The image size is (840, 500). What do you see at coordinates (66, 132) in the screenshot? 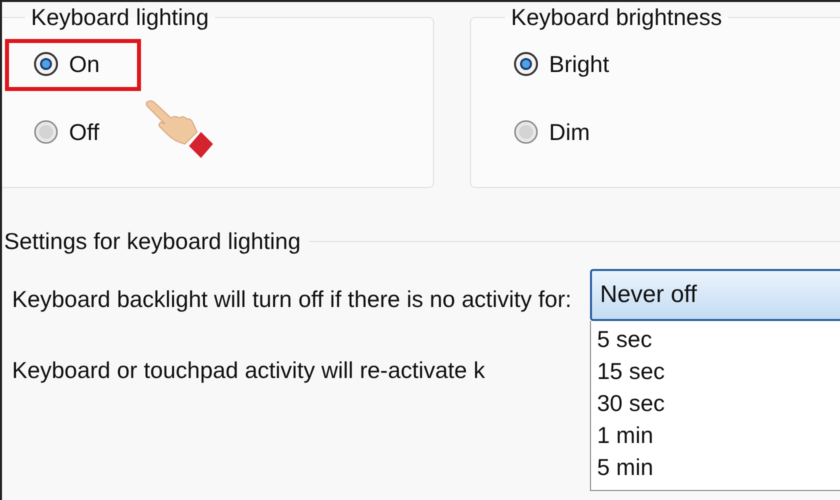
I see `radio-option: Off` at bounding box center [66, 132].